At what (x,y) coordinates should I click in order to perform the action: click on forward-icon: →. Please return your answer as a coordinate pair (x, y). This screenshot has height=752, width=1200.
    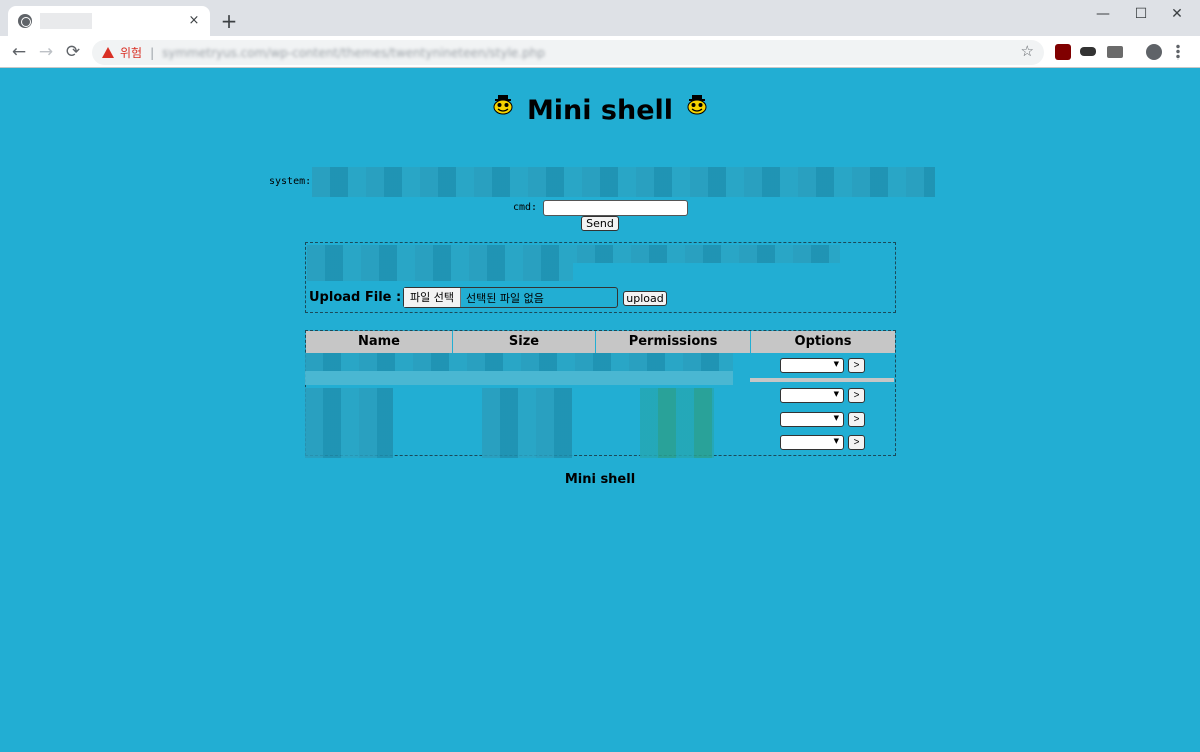
    Looking at the image, I should click on (46, 52).